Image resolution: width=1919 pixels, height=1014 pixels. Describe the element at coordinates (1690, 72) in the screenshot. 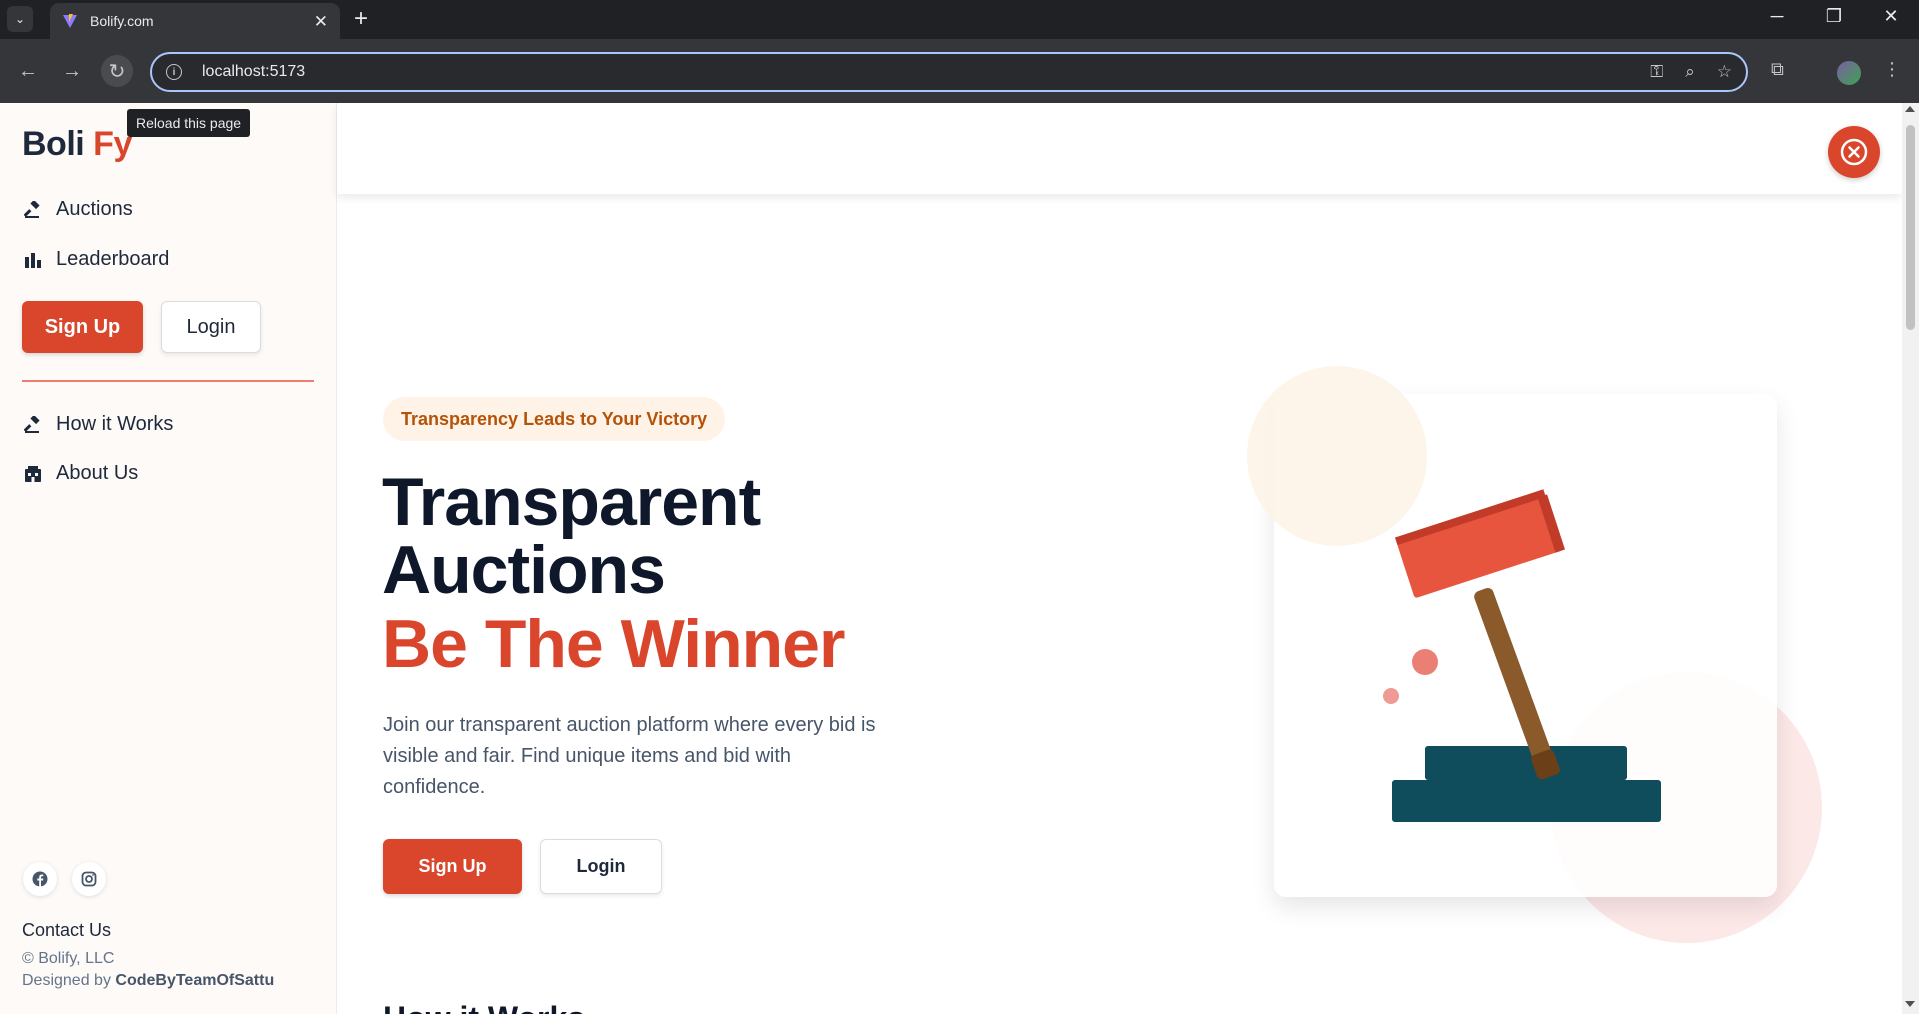

I see `zoom-icon: ⌕` at that location.